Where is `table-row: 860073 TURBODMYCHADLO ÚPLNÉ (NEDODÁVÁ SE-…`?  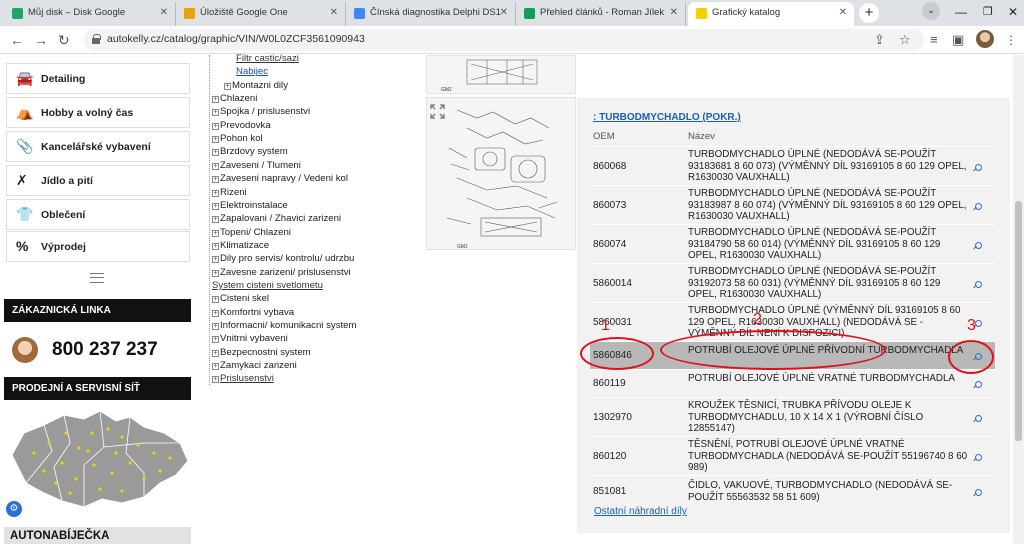 table-row: 860073 TURBODMYCHADLO ÚPLNÉ (NEDODÁVÁ SE-… is located at coordinates (792, 204).